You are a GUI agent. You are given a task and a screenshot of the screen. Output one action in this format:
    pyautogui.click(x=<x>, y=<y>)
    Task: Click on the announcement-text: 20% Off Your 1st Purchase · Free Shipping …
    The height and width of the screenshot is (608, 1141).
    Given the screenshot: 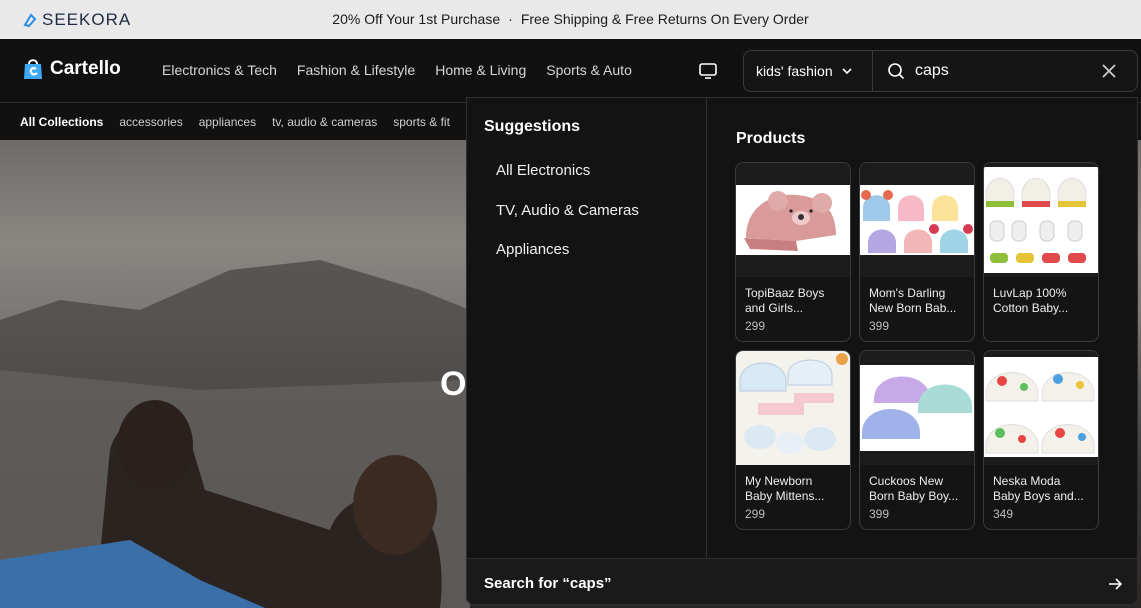 What is the action you would take?
    pyautogui.click(x=570, y=19)
    